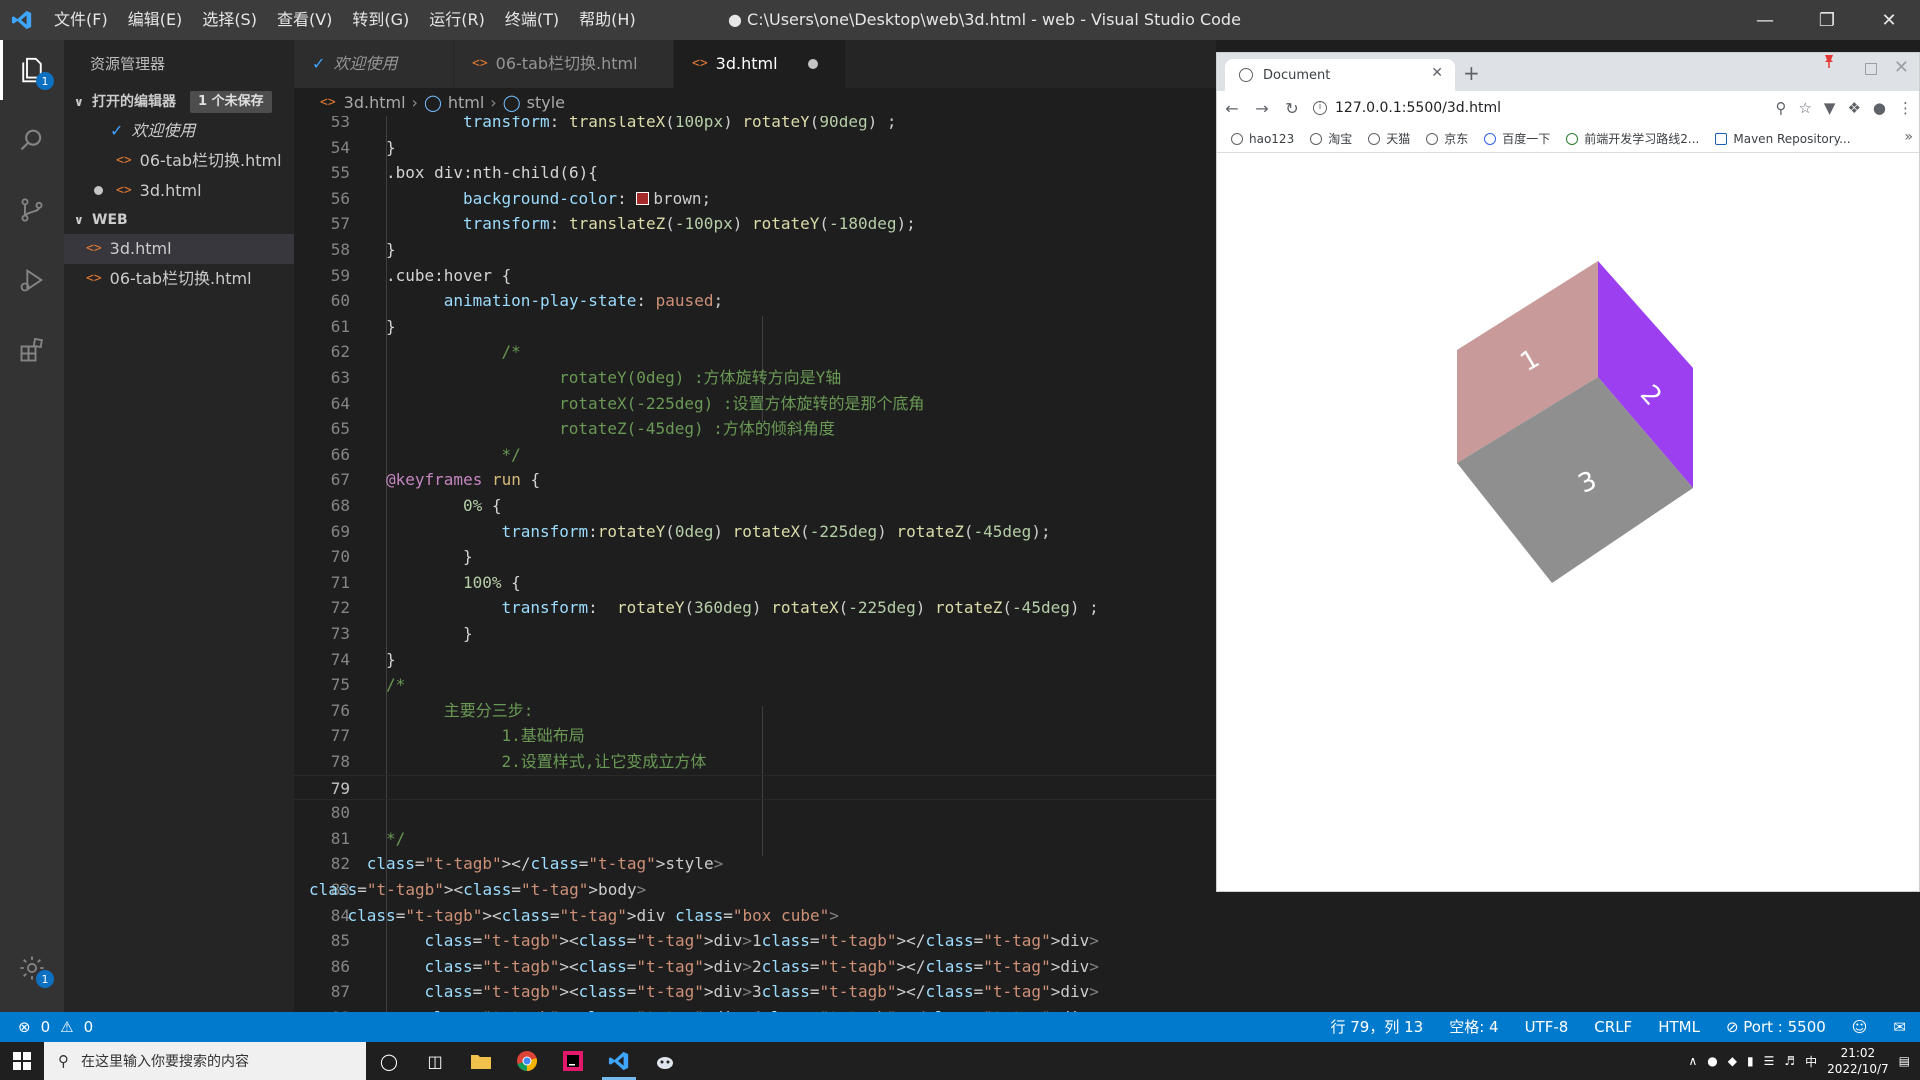 The width and height of the screenshot is (1920, 1080). Describe the element at coordinates (755, 455) in the screenshot. I see `code-line: 66 */` at that location.